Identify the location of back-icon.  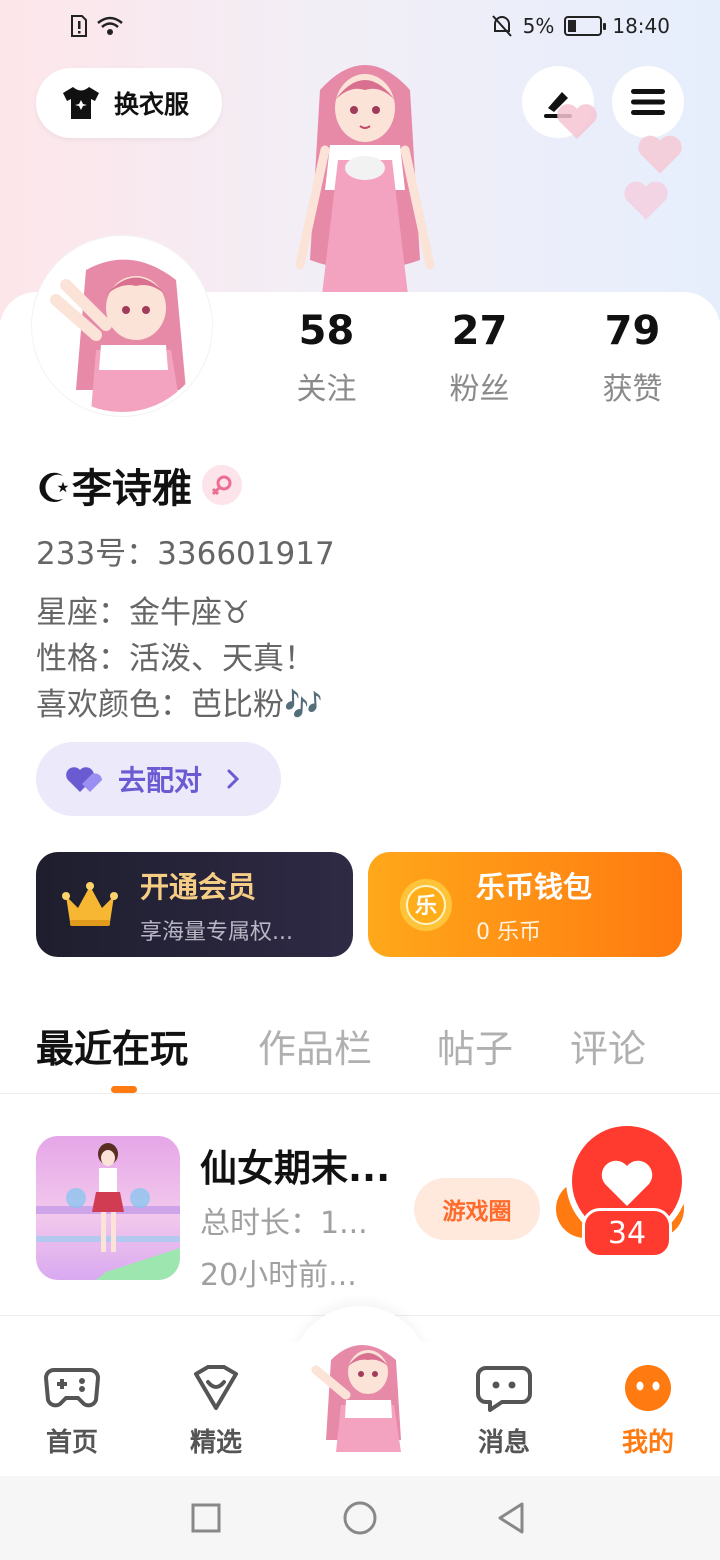
(511, 1518).